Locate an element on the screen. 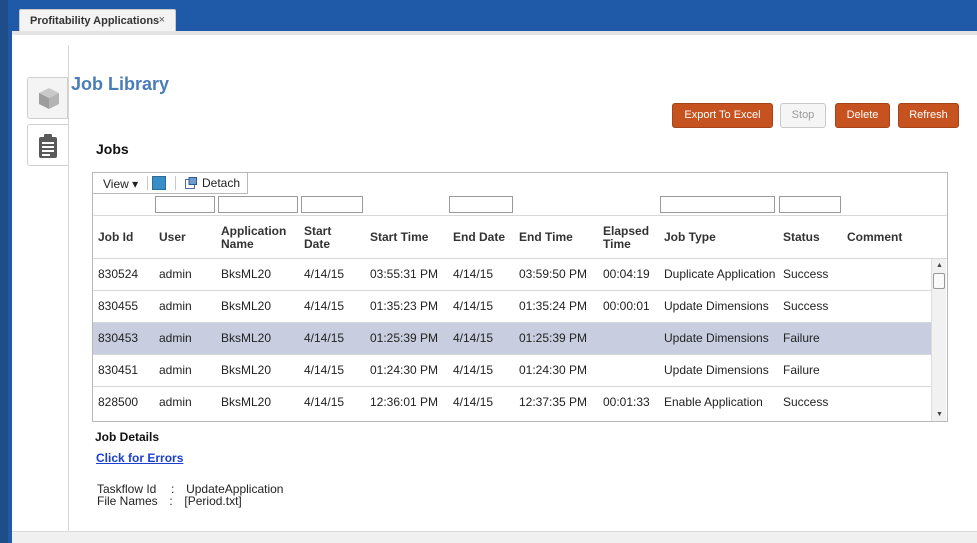 Image resolution: width=977 pixels, height=543 pixels. cell-status: Failure is located at coordinates (801, 370).